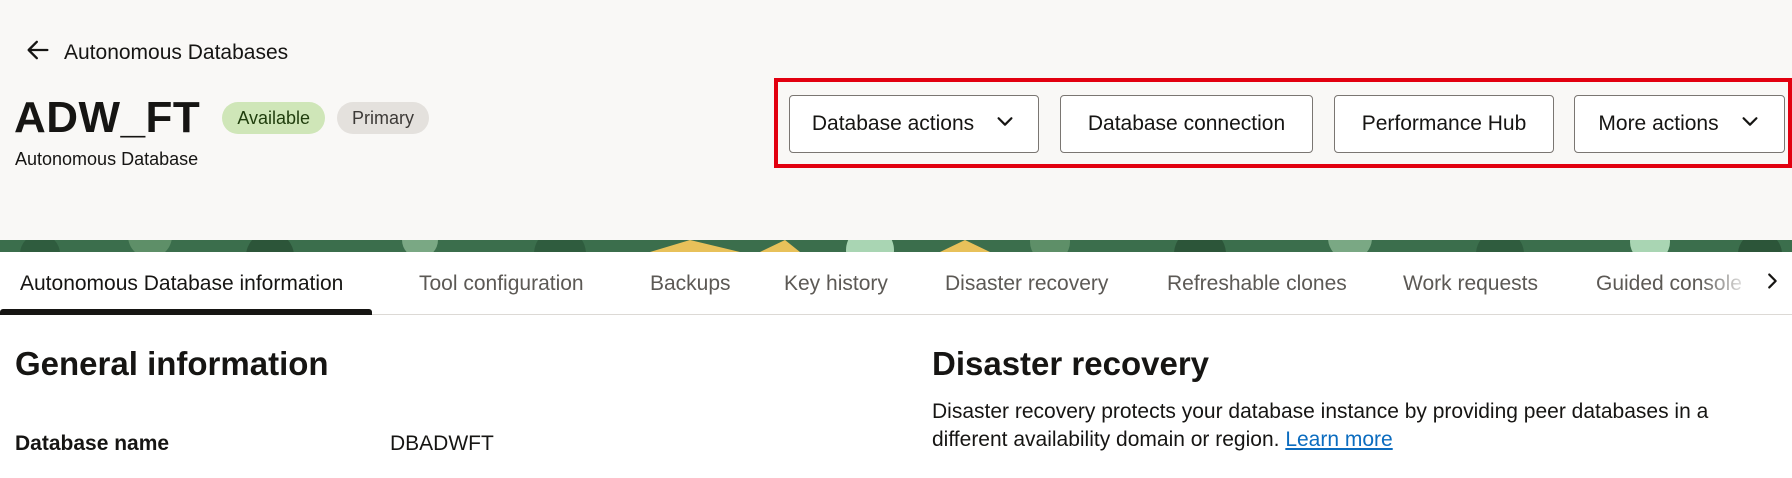  What do you see at coordinates (1071, 363) in the screenshot?
I see `disaster-recovery-heading: Disaster recovery` at bounding box center [1071, 363].